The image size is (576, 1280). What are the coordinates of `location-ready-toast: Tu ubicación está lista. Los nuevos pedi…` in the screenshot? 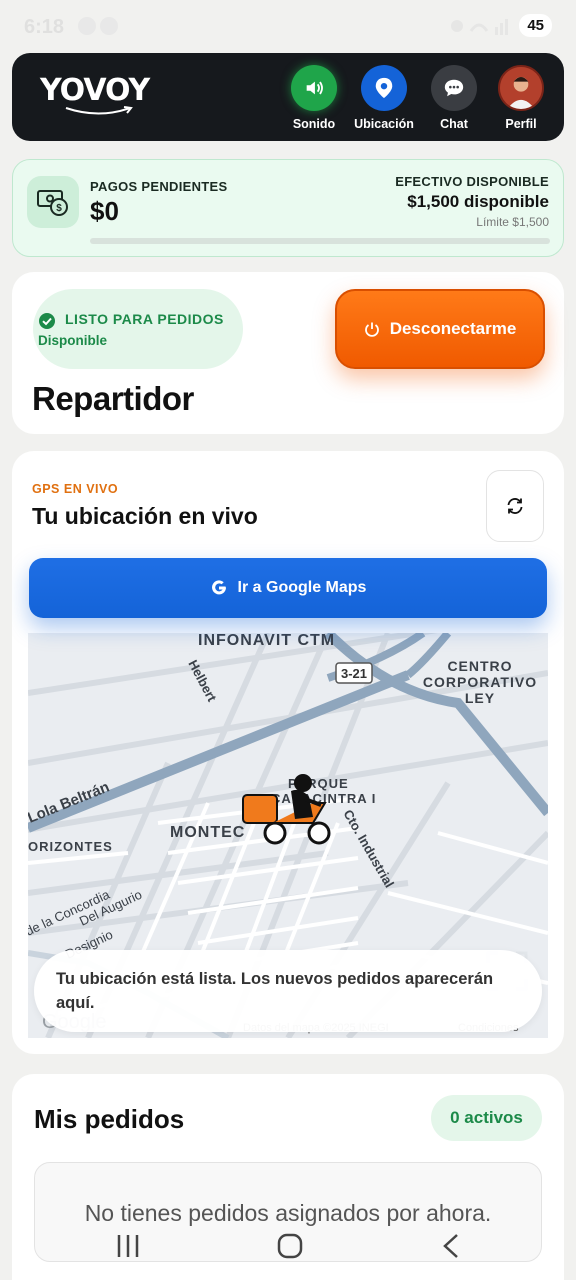 It's located at (288, 991).